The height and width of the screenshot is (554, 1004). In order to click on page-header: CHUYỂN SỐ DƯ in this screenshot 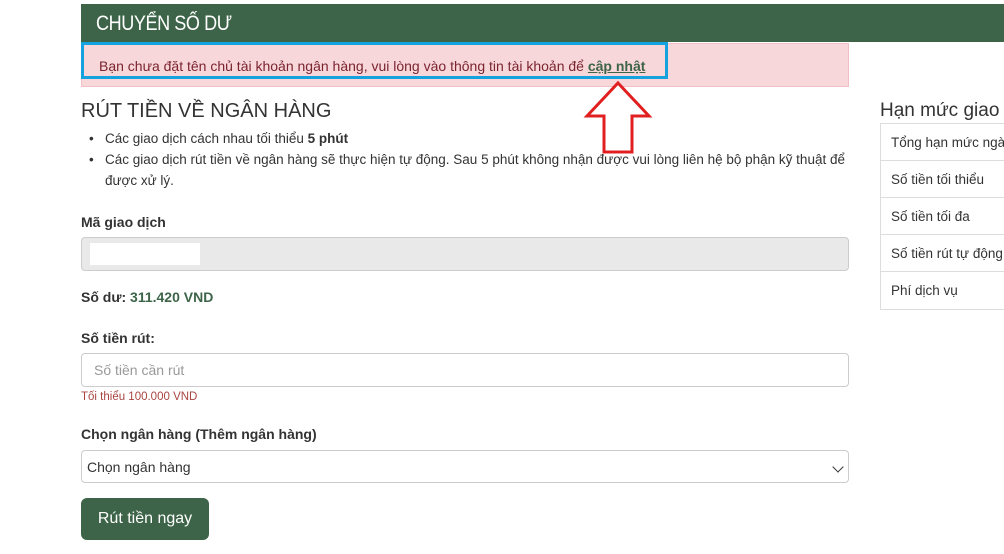, I will do `click(542, 23)`.